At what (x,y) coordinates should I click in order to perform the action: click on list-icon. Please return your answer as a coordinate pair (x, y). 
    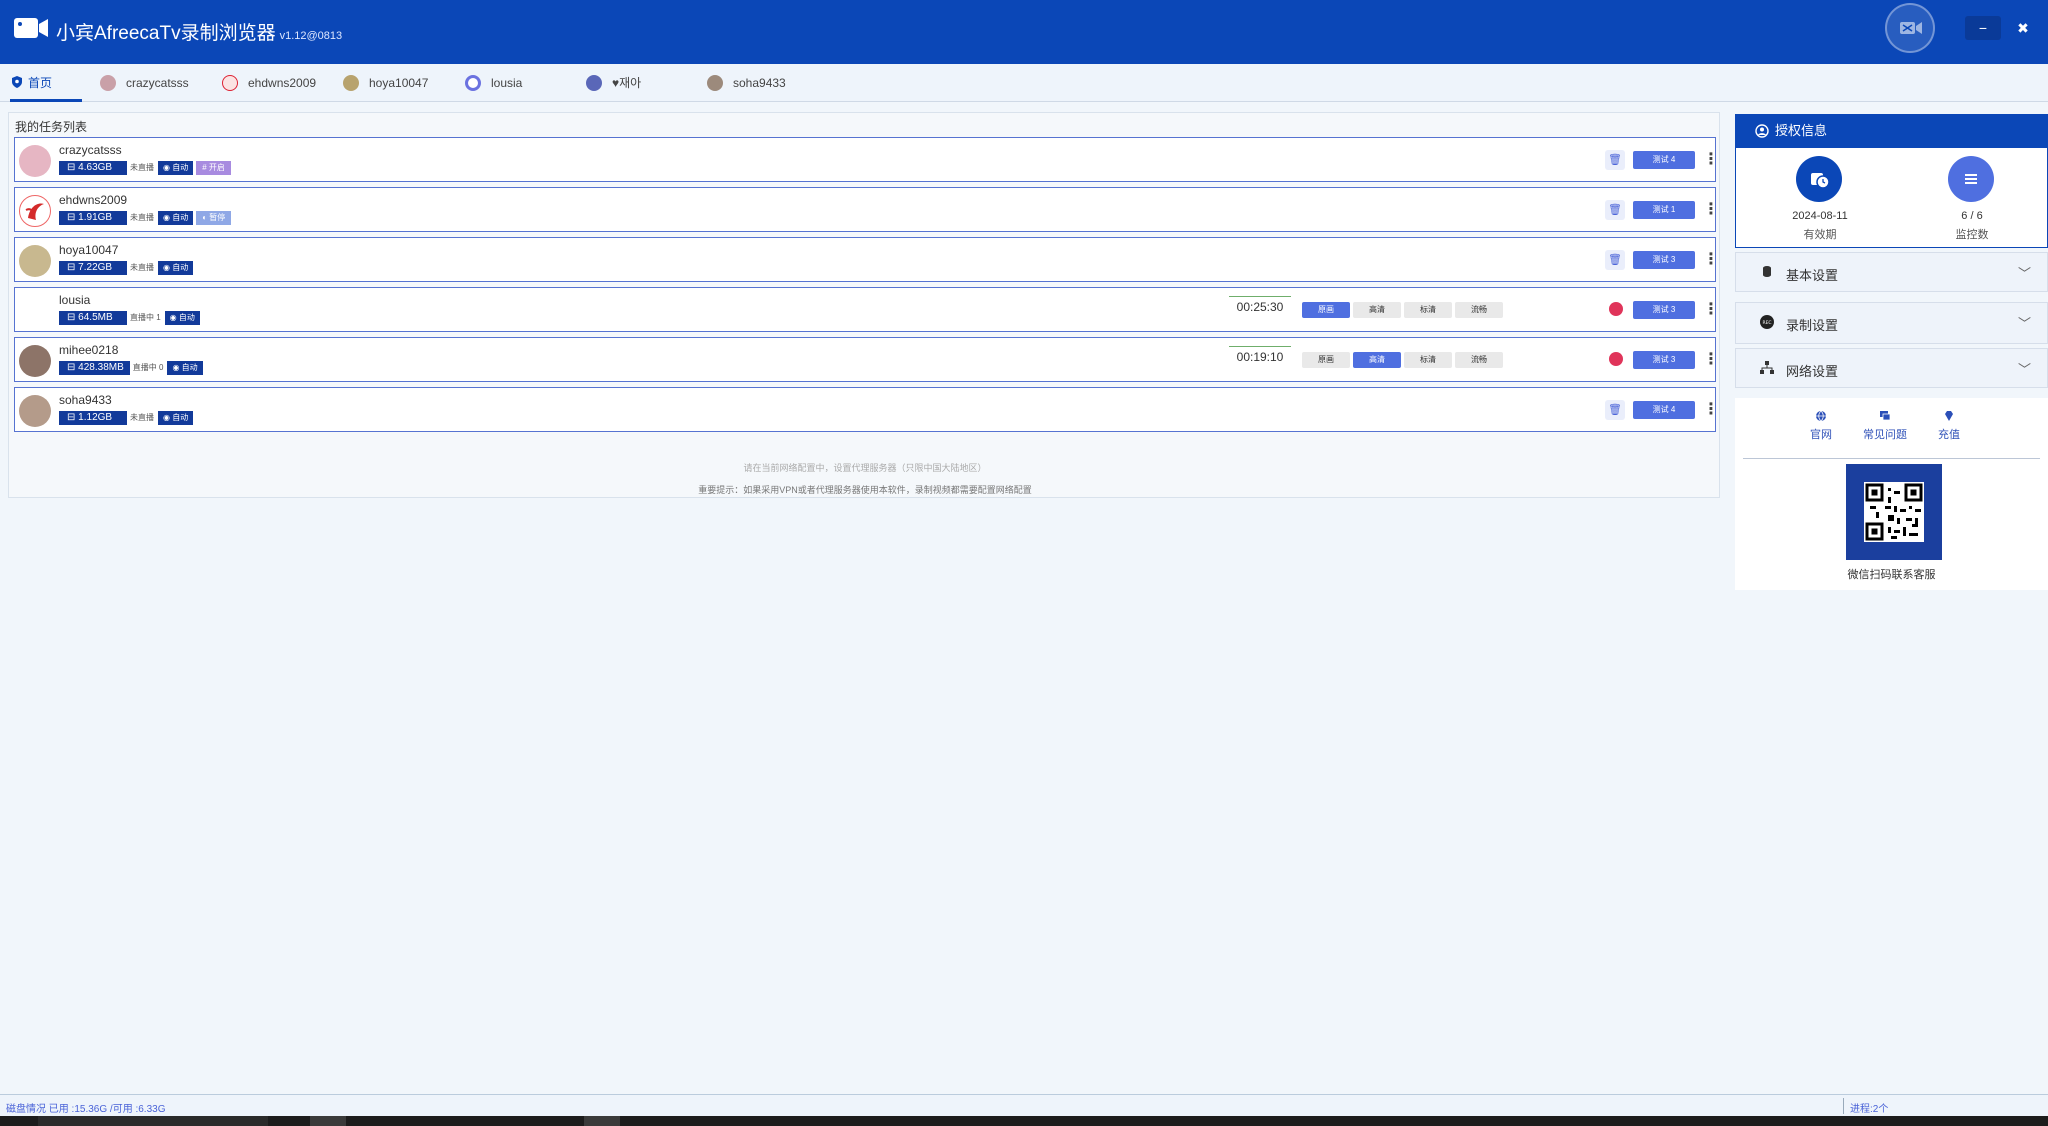
    Looking at the image, I should click on (1971, 179).